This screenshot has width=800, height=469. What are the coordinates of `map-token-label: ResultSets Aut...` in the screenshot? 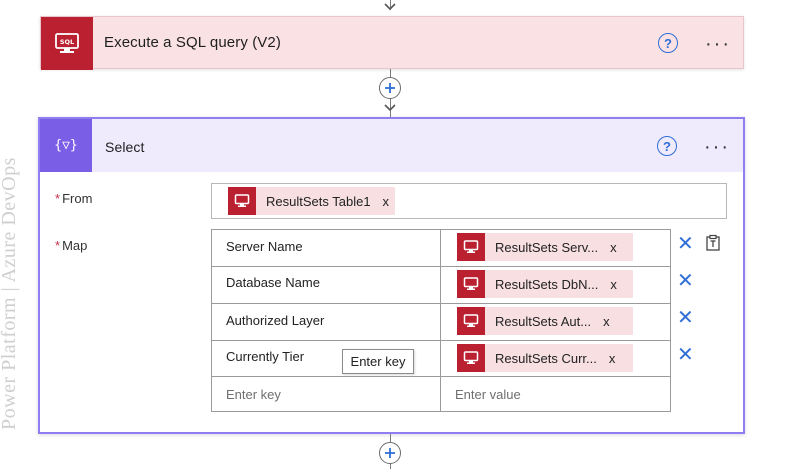 It's located at (543, 321).